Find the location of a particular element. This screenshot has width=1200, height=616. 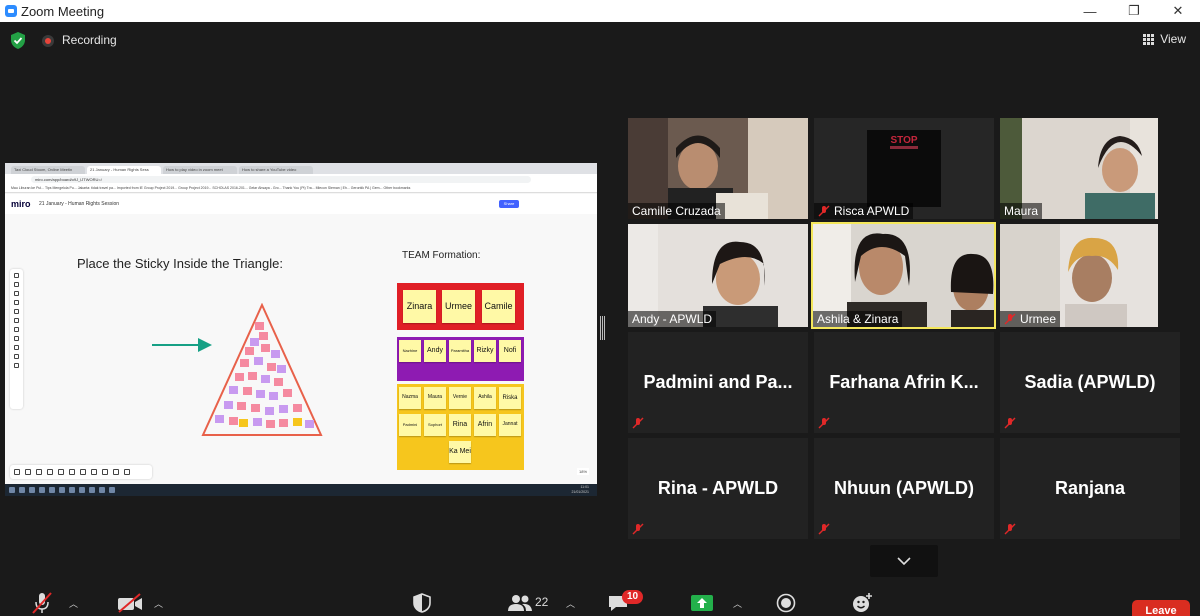

participant-name: Ranjana is located at coordinates (1090, 488).